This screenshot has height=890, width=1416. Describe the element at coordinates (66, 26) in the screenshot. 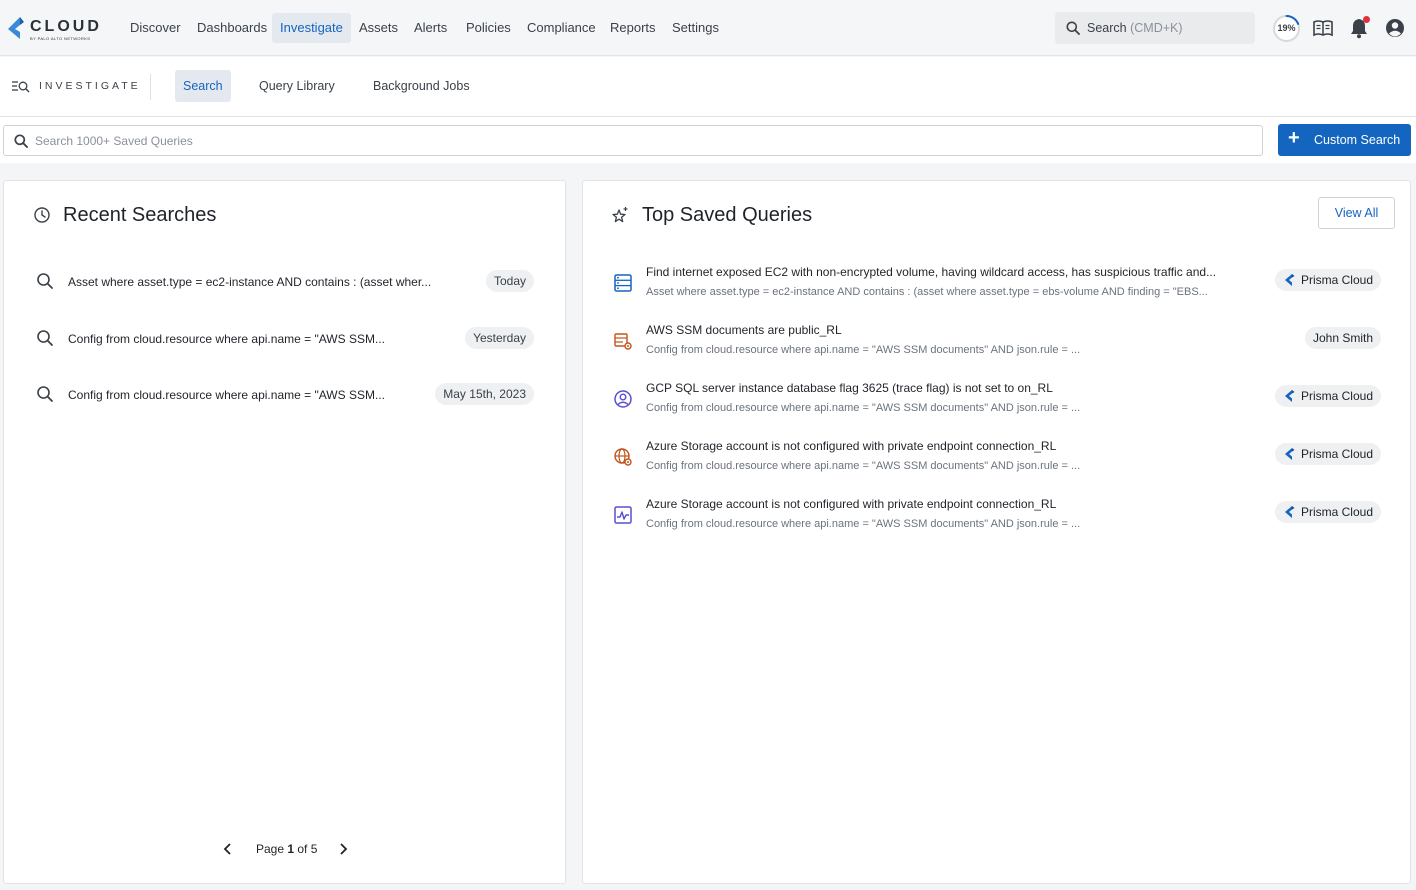

I see `logo-text: CLOUD` at that location.